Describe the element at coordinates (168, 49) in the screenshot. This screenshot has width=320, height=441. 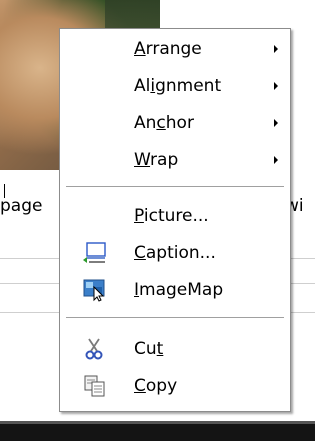
I see `menu-item-label: Arrange` at that location.